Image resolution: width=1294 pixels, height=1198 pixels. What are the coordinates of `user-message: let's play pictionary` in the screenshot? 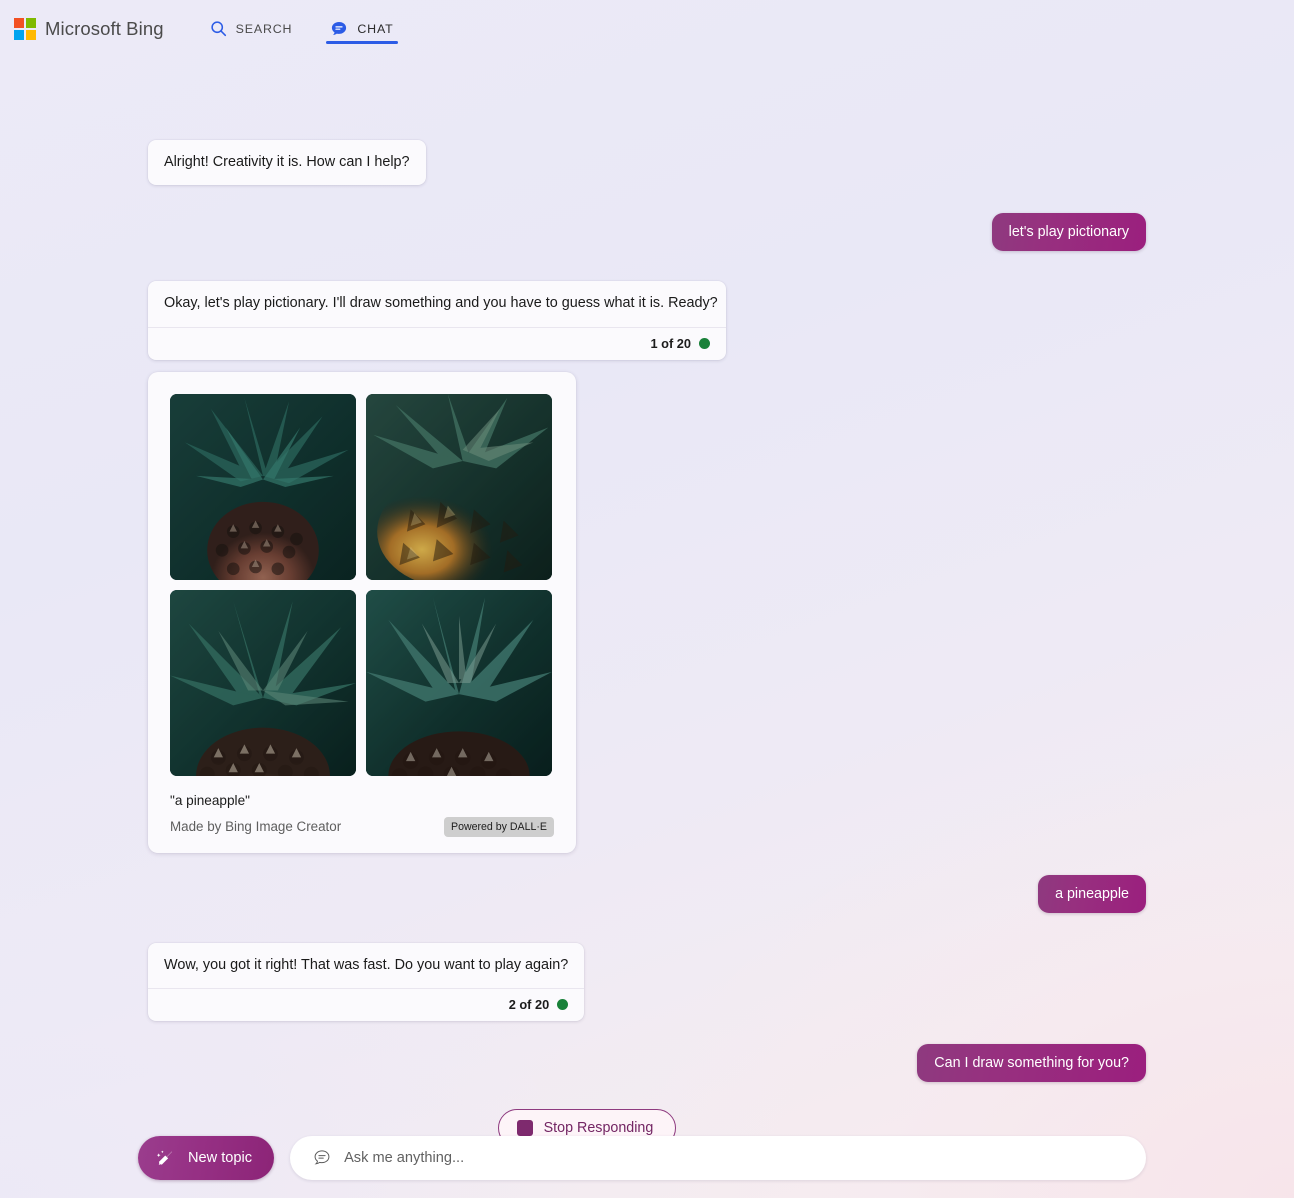 It's located at (1068, 232).